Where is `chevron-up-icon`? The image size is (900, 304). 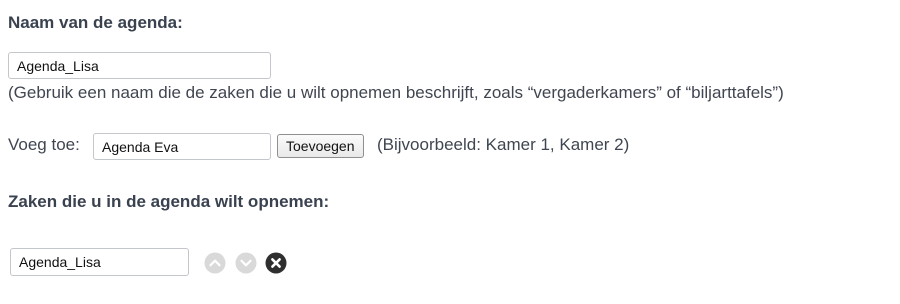
chevron-up-icon is located at coordinates (215, 263).